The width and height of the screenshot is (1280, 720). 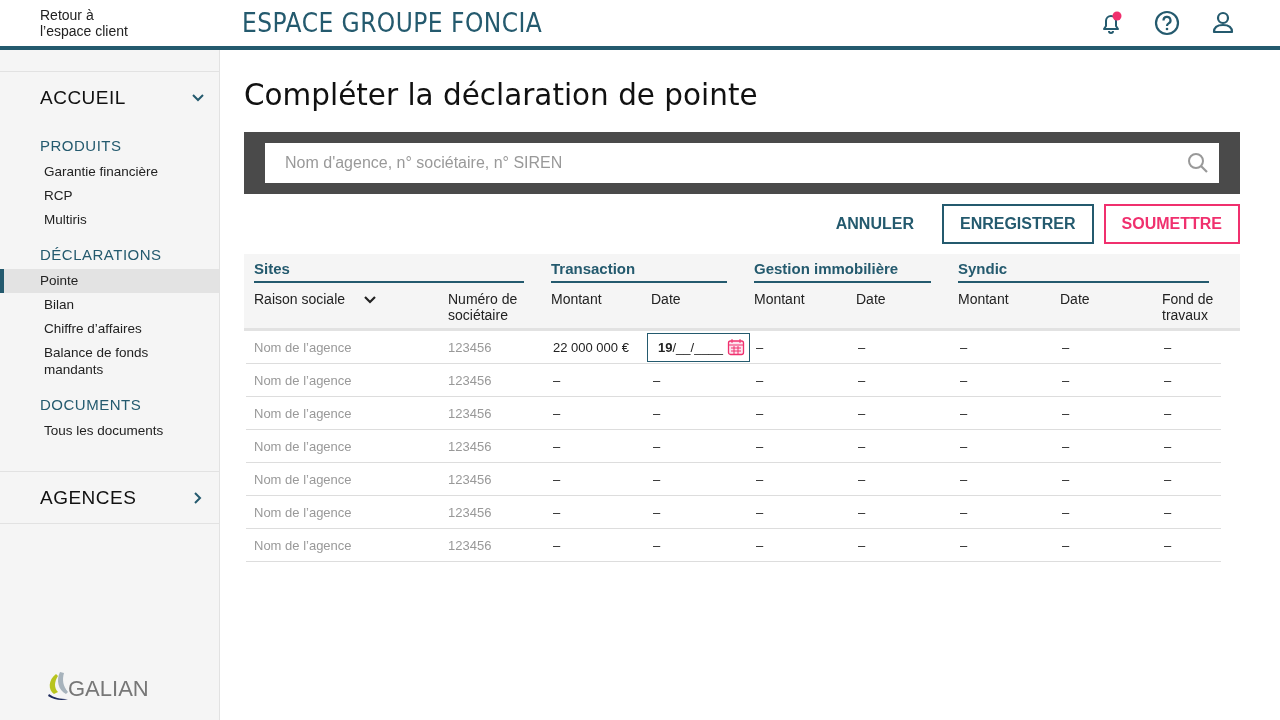 What do you see at coordinates (591, 347) in the screenshot?
I see `table-cell-text: 22 000 000 €` at bounding box center [591, 347].